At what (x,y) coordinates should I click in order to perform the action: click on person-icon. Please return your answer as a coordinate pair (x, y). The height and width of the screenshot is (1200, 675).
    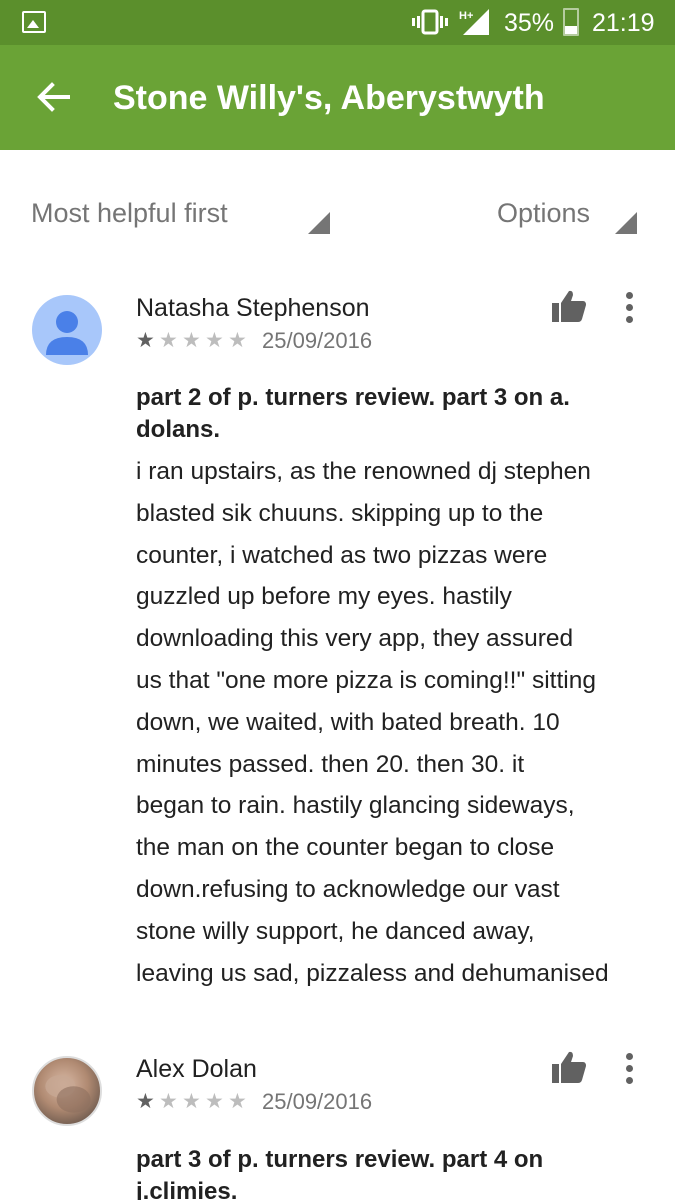
    Looking at the image, I should click on (67, 333).